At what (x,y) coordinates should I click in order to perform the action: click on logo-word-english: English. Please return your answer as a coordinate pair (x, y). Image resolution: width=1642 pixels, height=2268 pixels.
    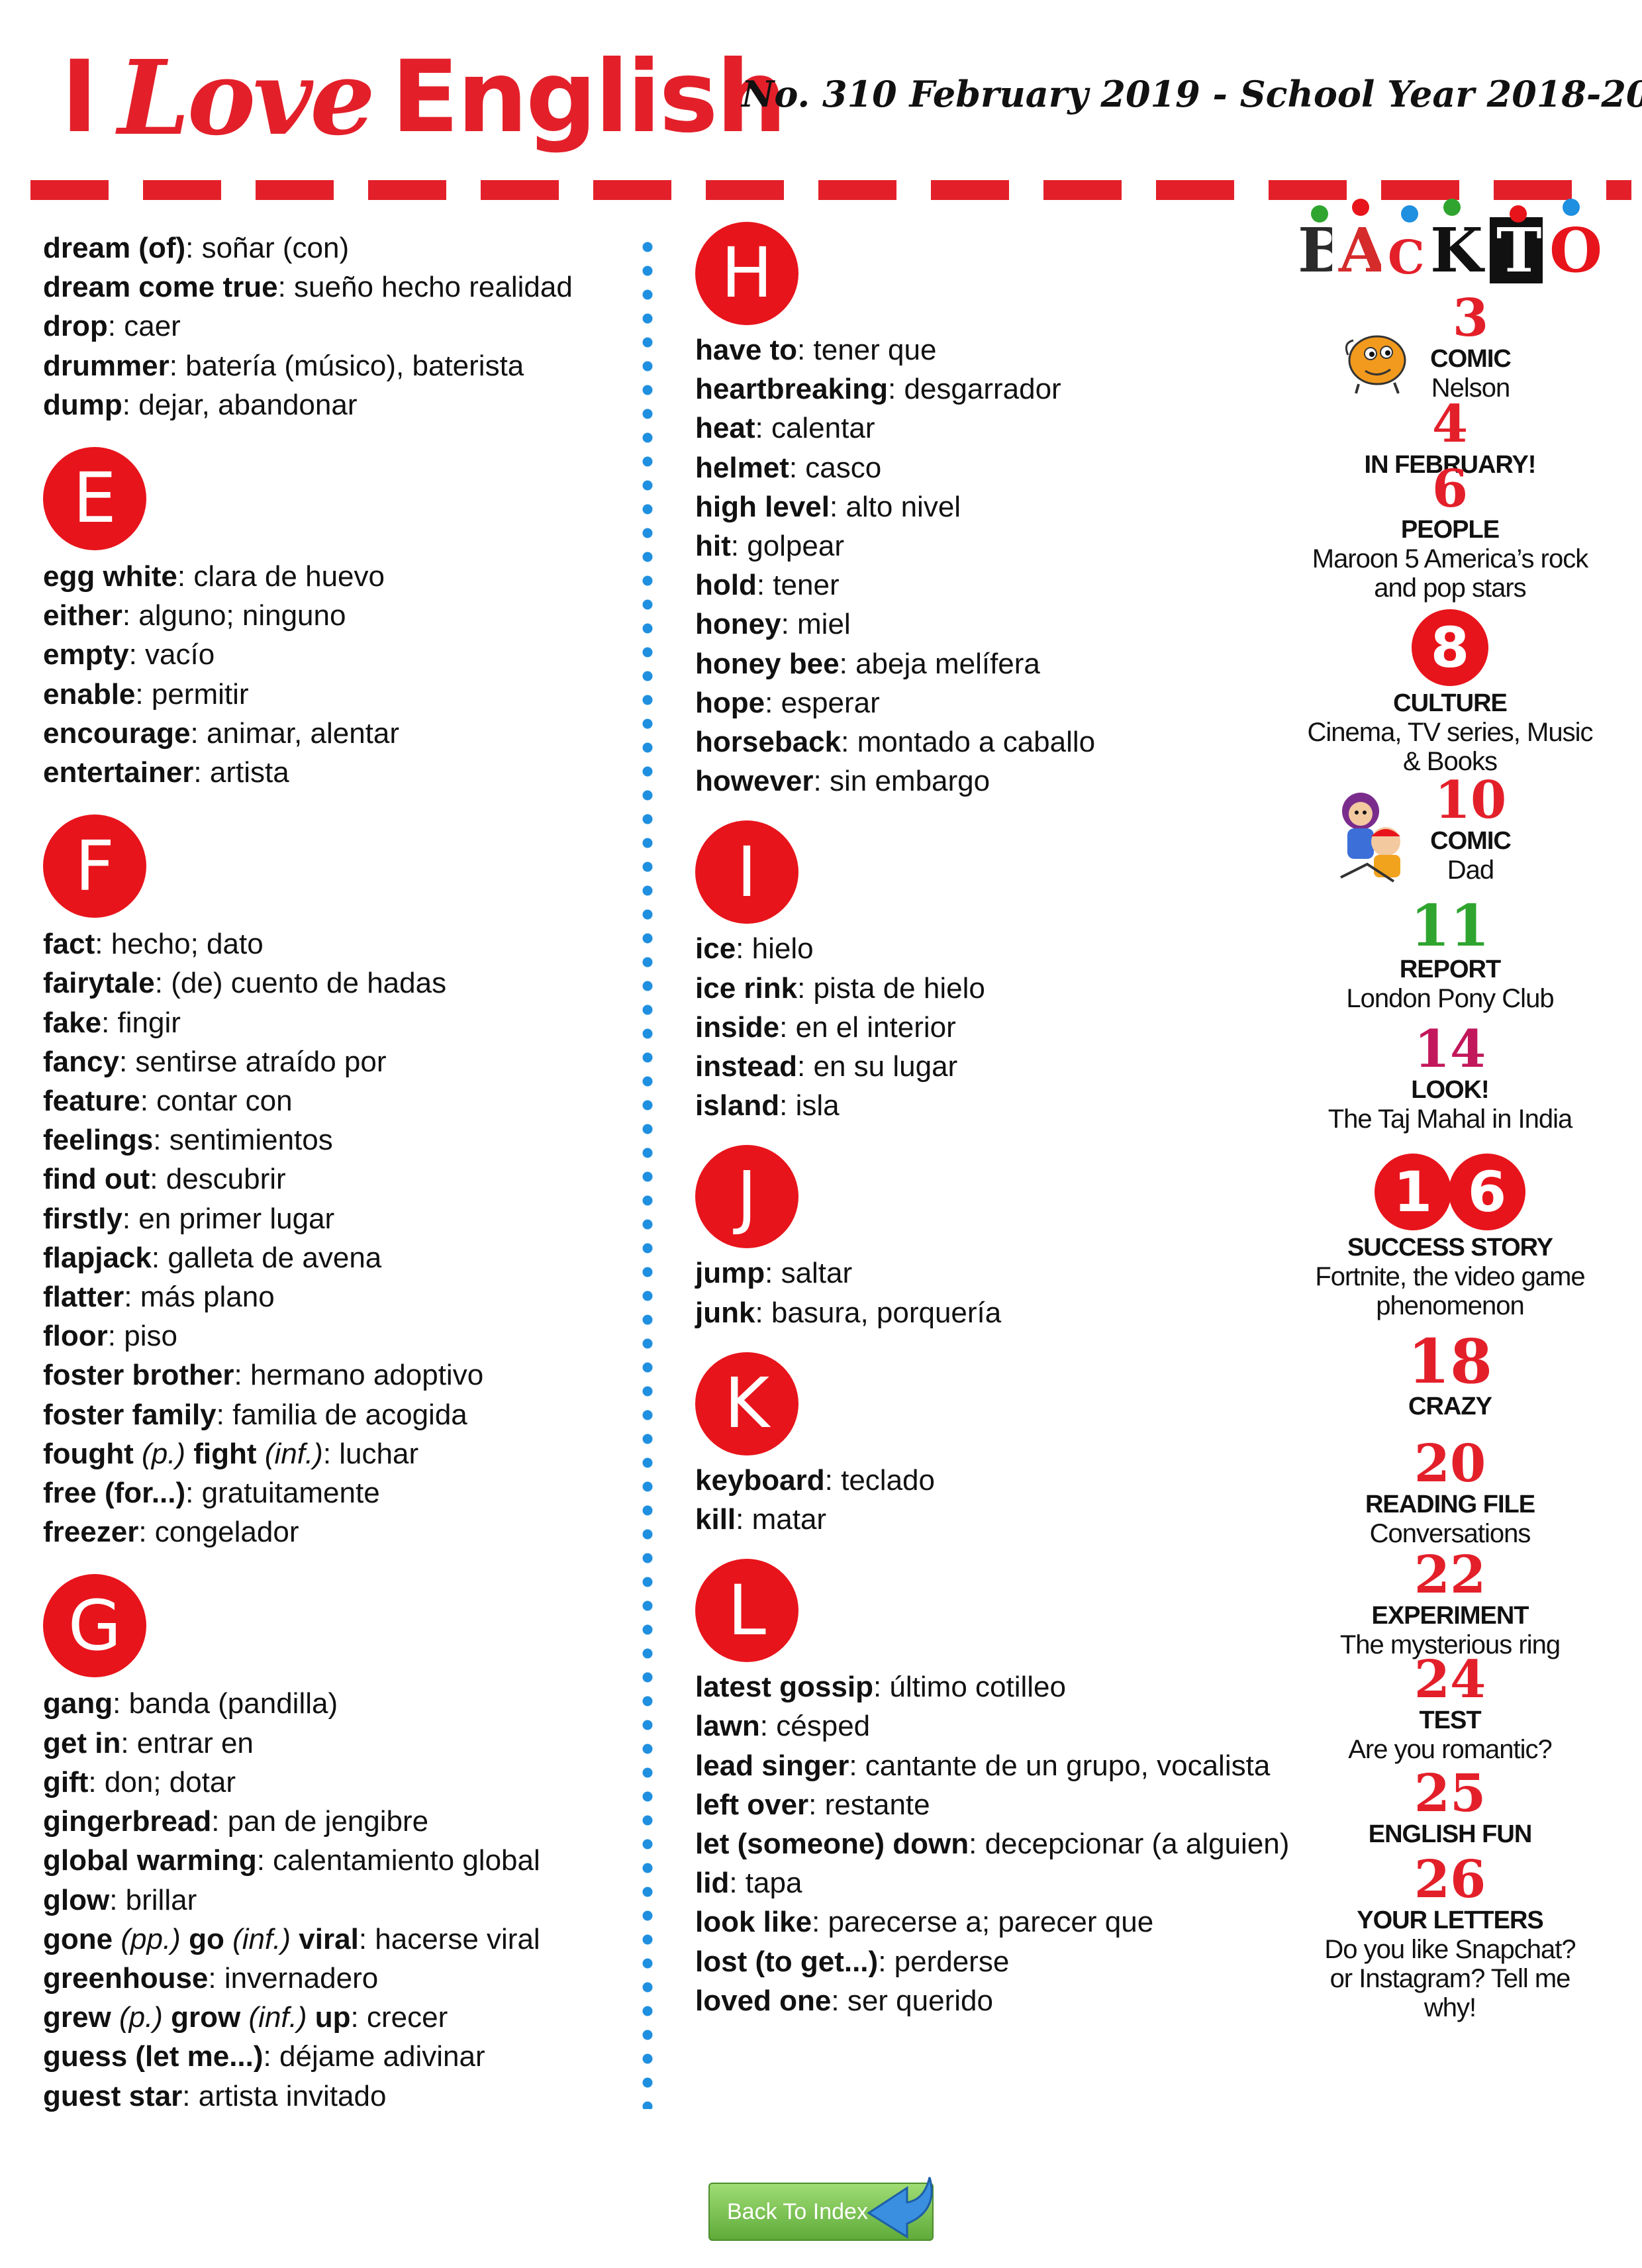
    Looking at the image, I should click on (589, 97).